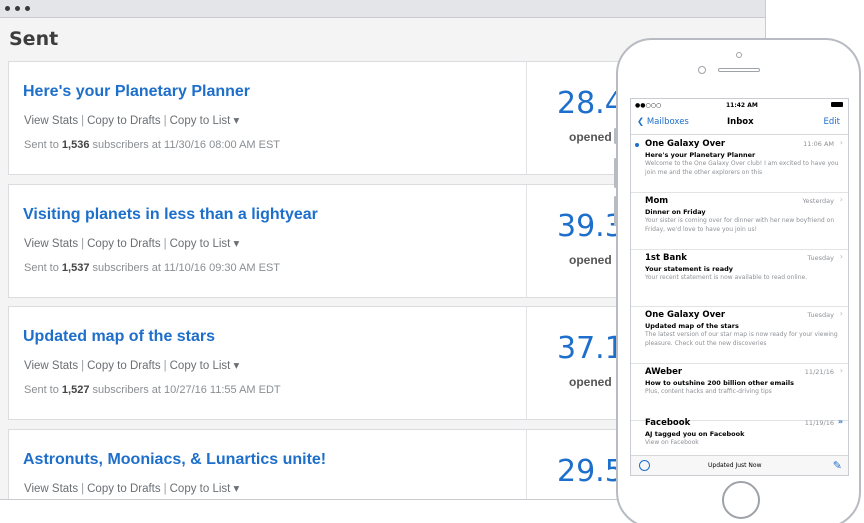  I want to click on mail-sender: Mom, so click(657, 201).